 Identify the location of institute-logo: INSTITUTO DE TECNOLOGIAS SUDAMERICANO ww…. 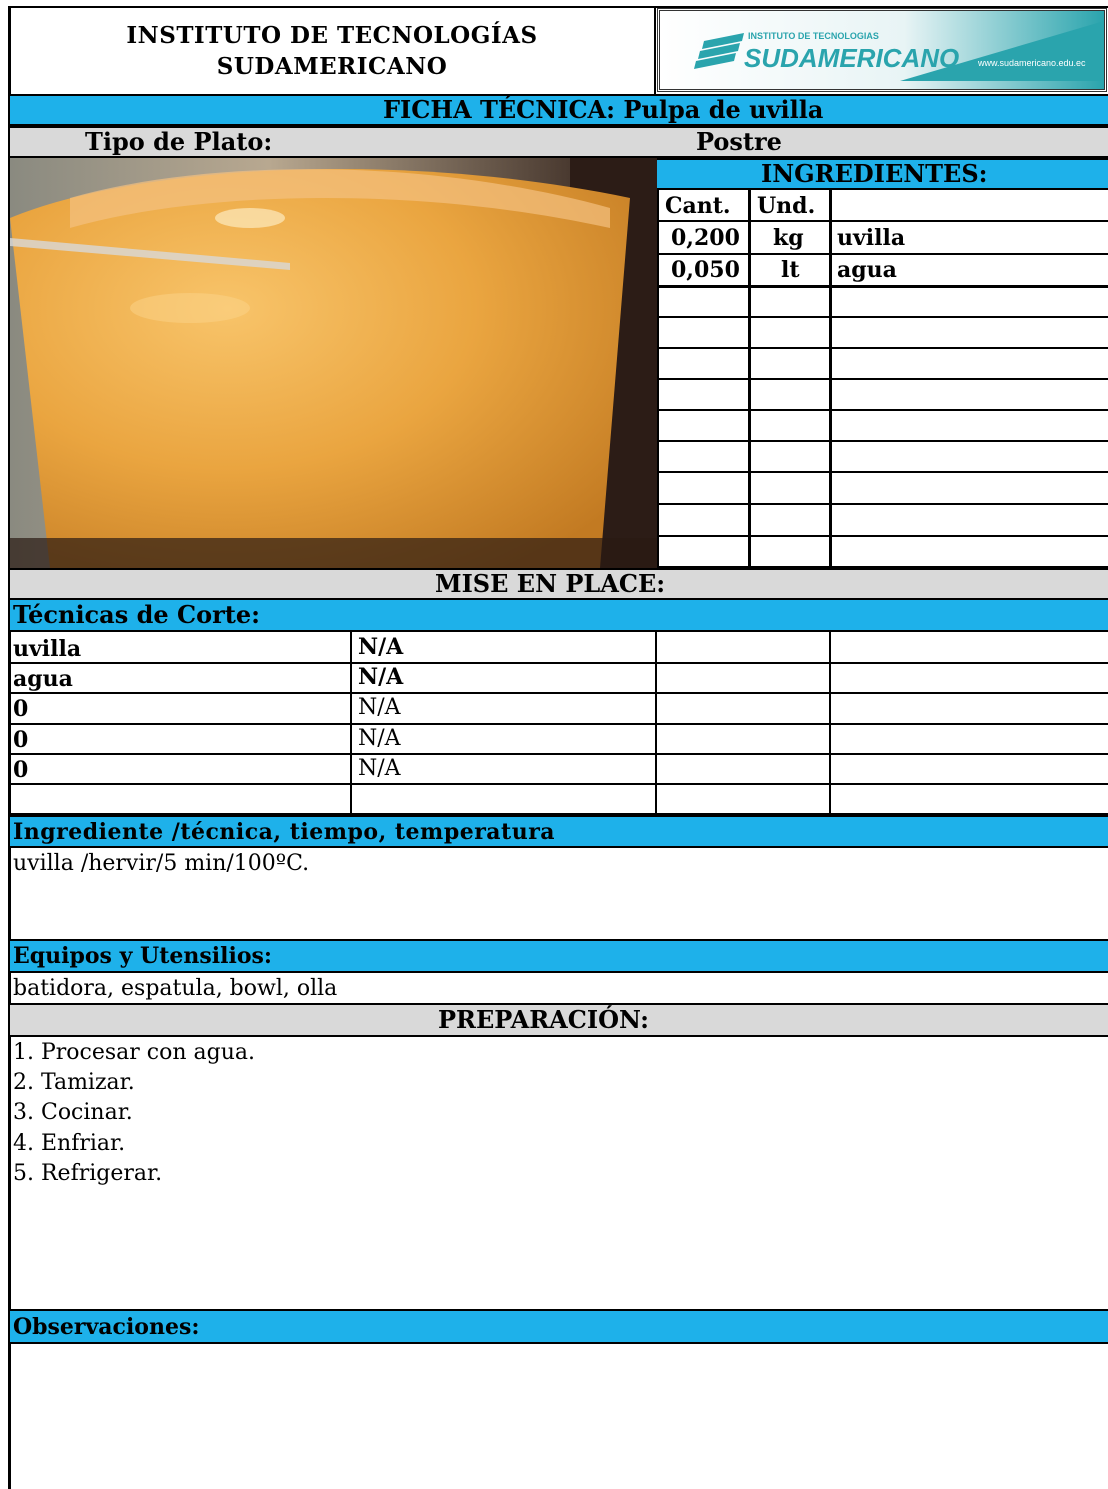
(882, 50).